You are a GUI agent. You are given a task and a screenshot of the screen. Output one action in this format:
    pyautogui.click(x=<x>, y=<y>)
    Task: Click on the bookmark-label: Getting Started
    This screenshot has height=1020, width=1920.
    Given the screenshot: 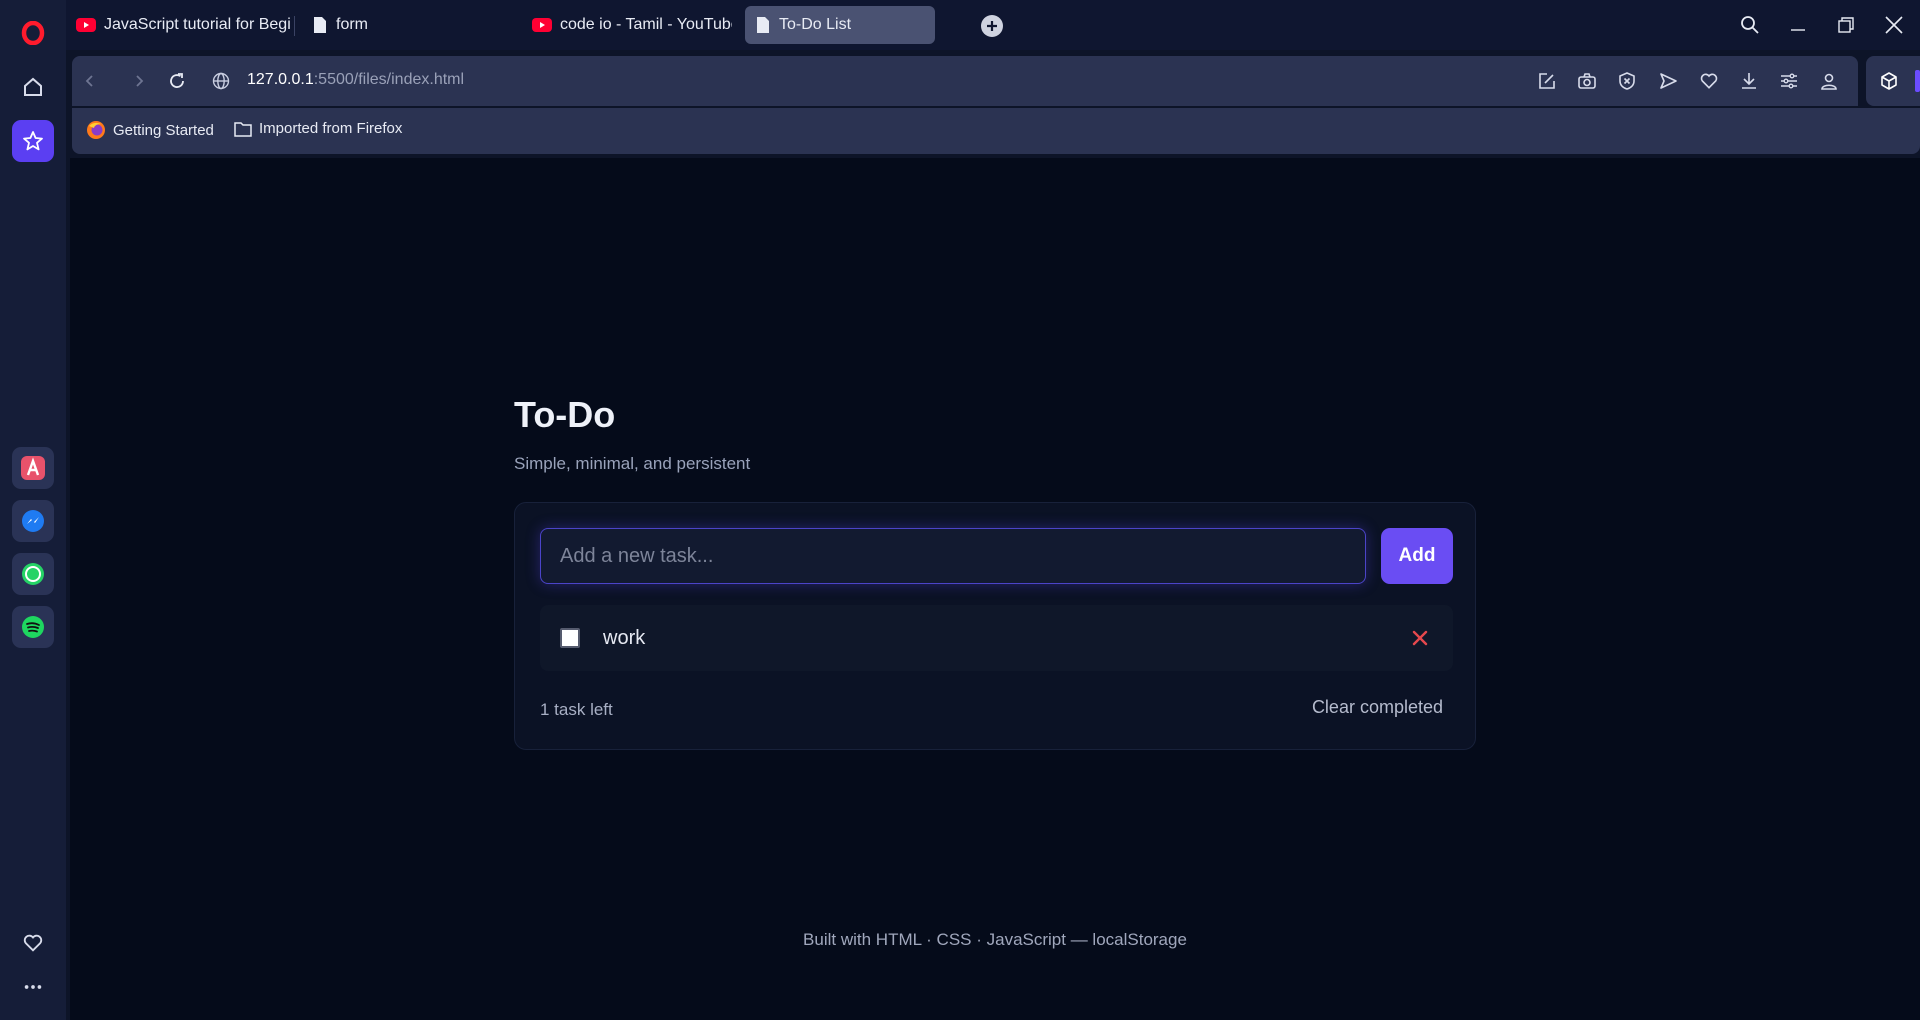 What is the action you would take?
    pyautogui.click(x=163, y=130)
    